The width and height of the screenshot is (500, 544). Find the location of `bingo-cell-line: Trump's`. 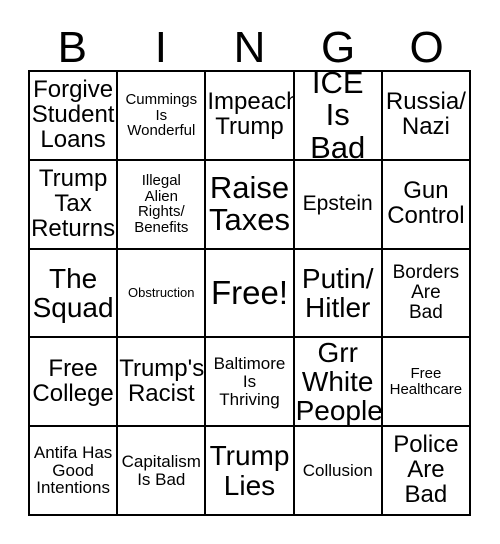

bingo-cell-line: Trump's is located at coordinates (162, 368).